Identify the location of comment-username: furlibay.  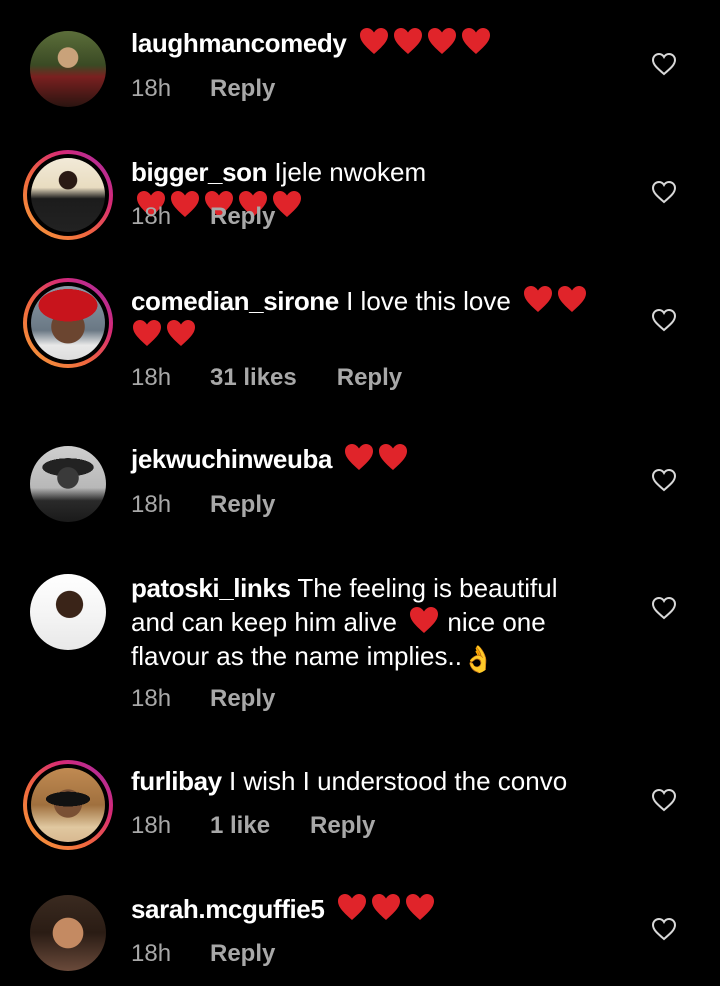
(176, 781).